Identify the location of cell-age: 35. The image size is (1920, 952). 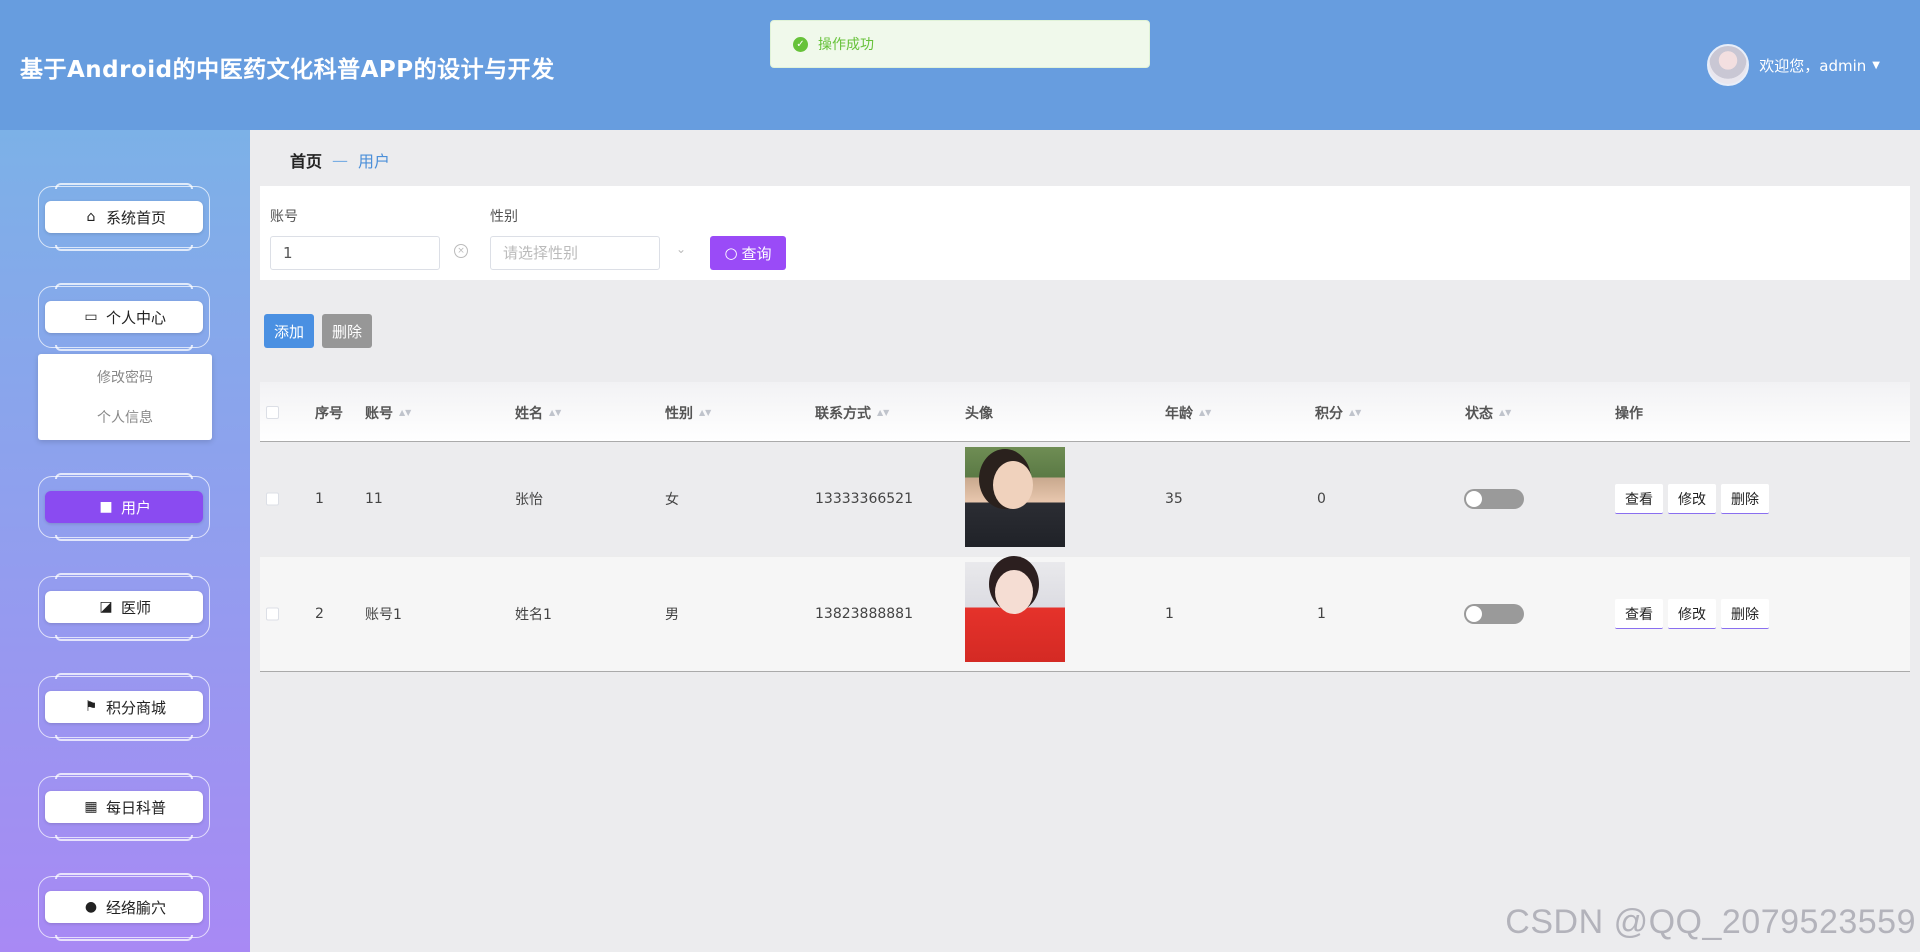
(1174, 499).